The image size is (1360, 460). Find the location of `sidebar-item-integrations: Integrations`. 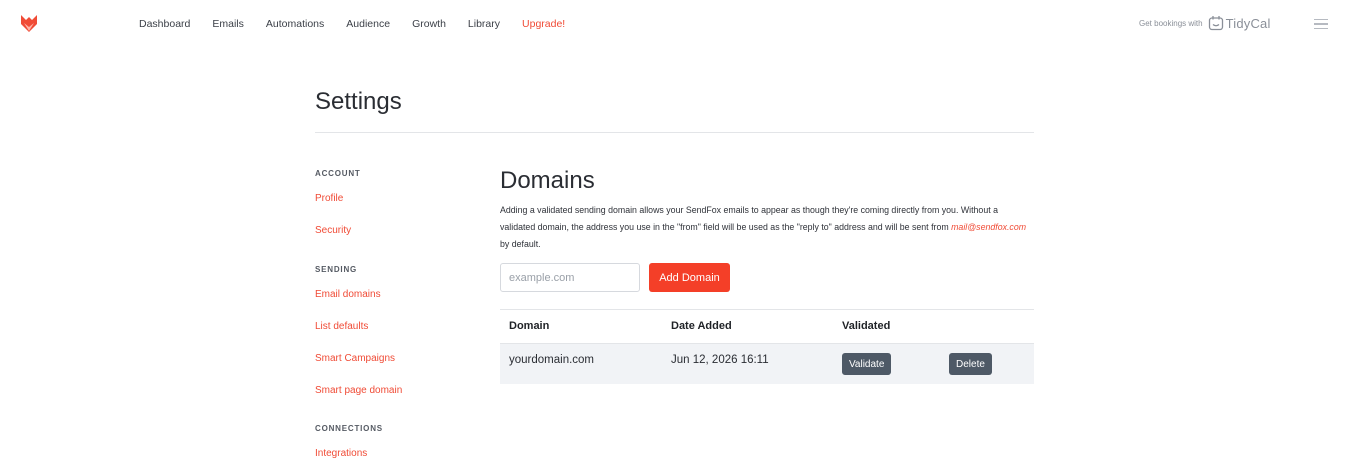

sidebar-item-integrations: Integrations is located at coordinates (341, 453).